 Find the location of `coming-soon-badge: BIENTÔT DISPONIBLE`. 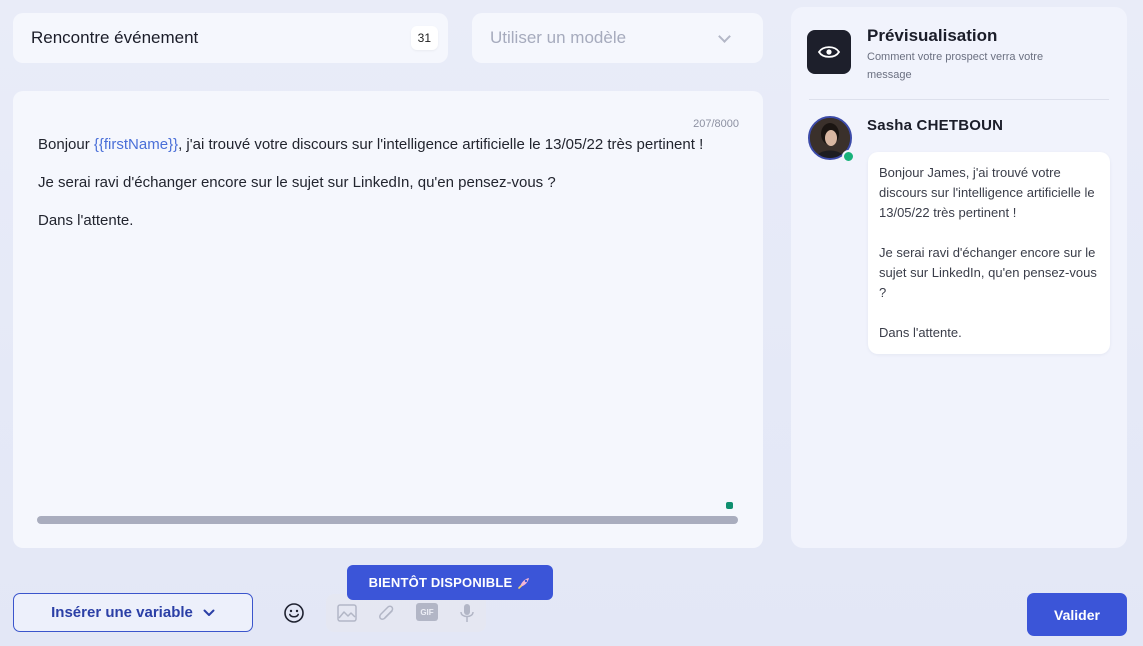

coming-soon-badge: BIENTÔT DISPONIBLE is located at coordinates (450, 582).